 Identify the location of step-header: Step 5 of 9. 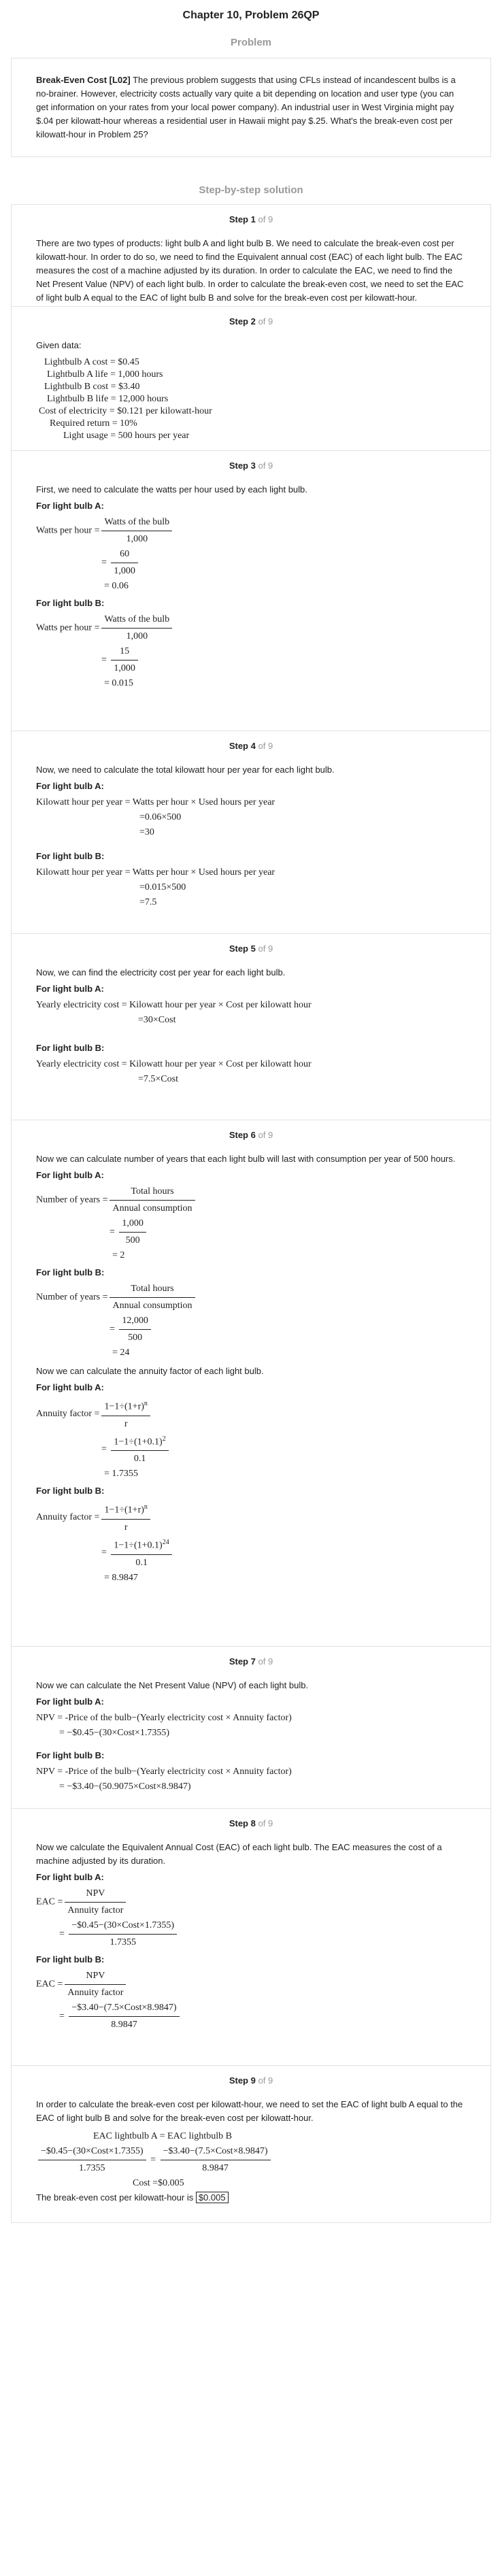
(251, 948).